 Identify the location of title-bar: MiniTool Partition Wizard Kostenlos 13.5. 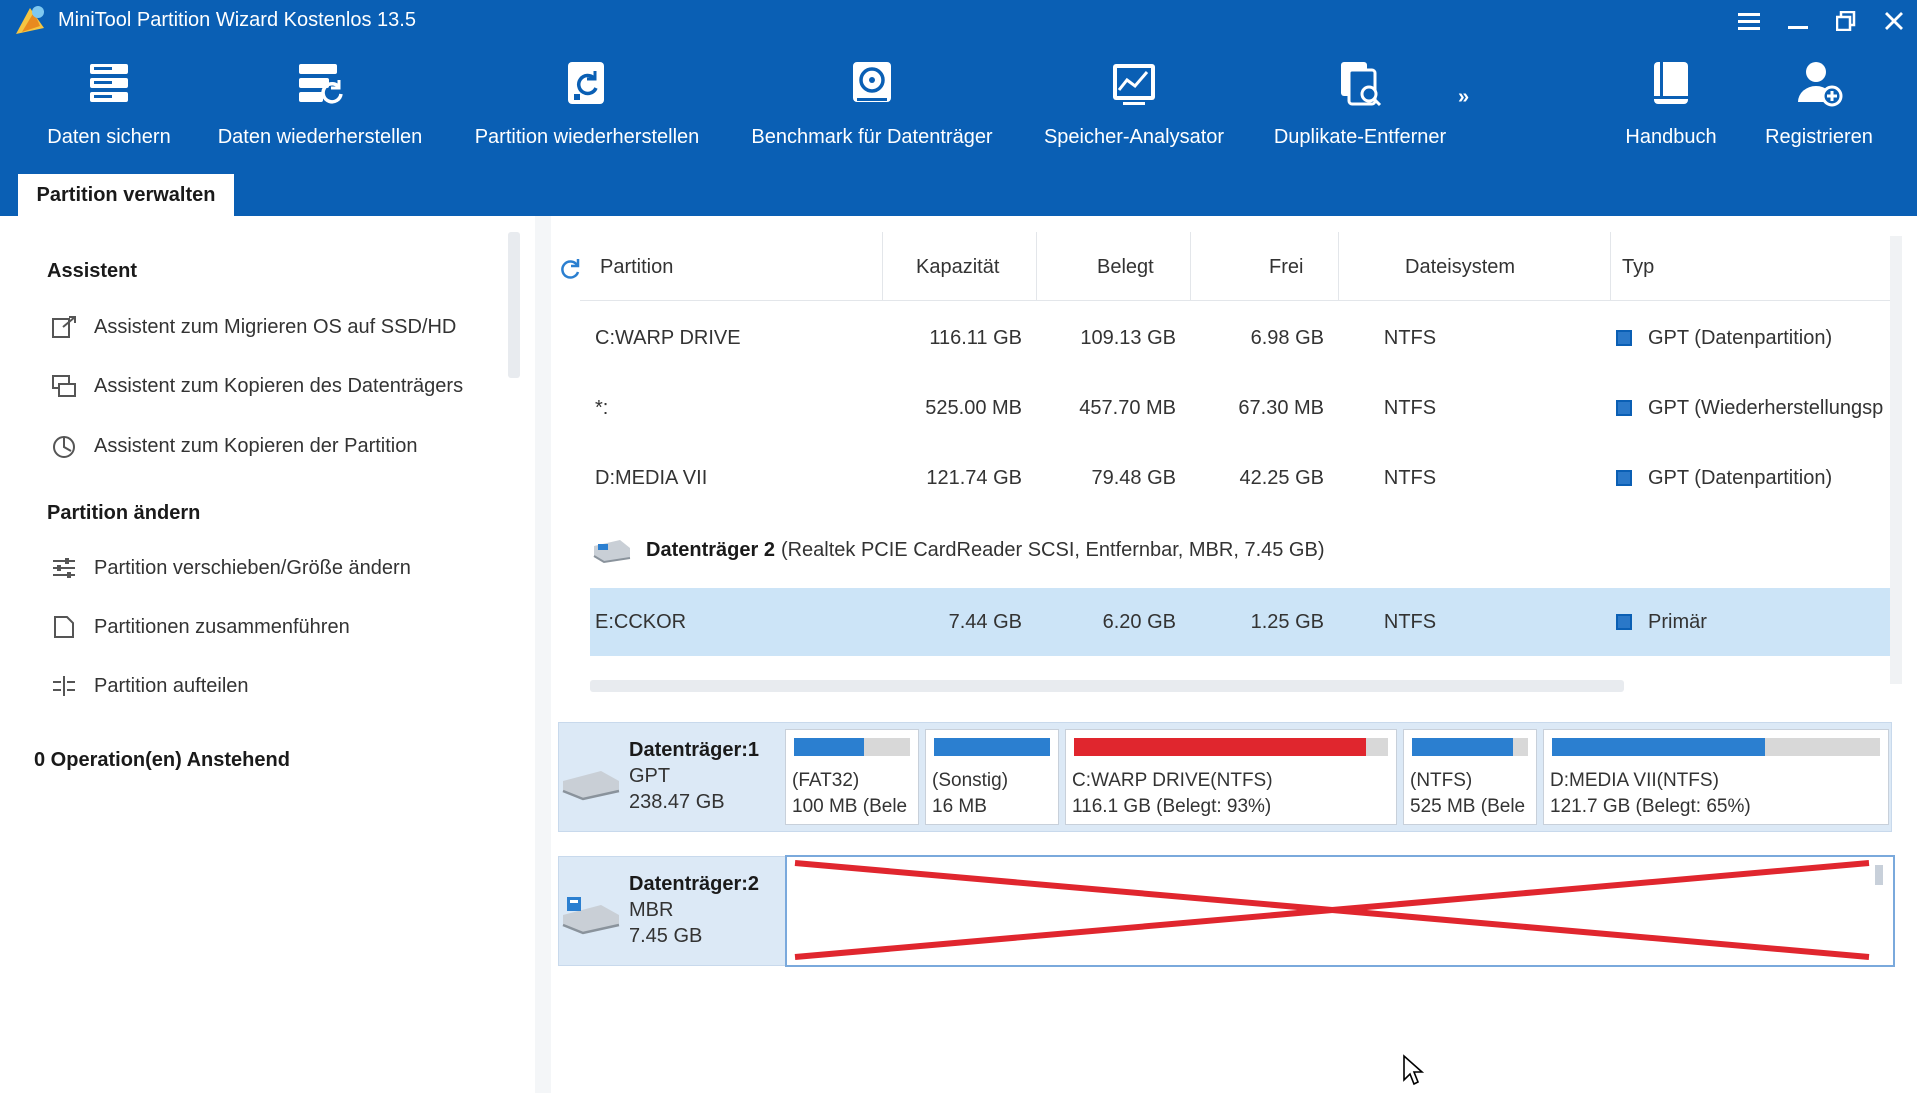
(958, 21).